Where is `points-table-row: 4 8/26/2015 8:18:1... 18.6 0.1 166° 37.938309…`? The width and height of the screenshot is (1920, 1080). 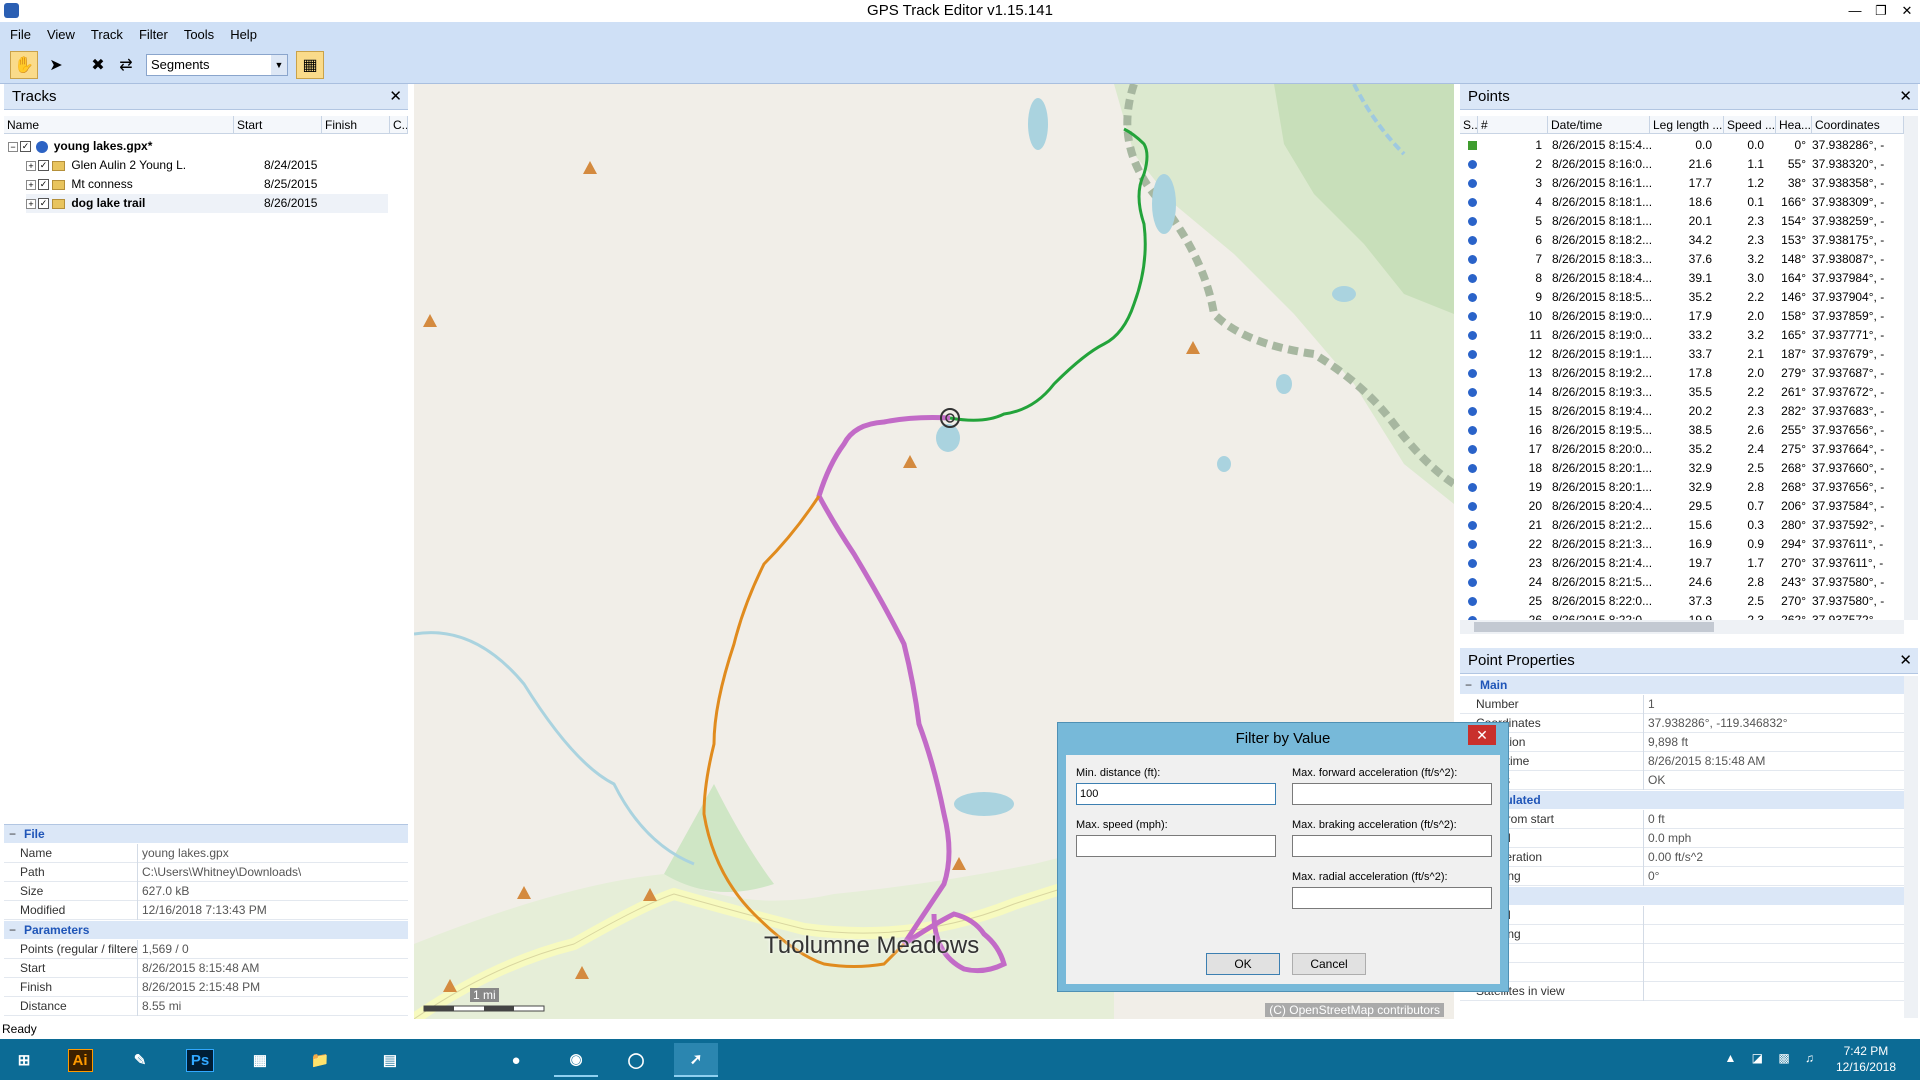 points-table-row: 4 8/26/2015 8:18:1... 18.6 0.1 166° 37.938309… is located at coordinates (1682, 202).